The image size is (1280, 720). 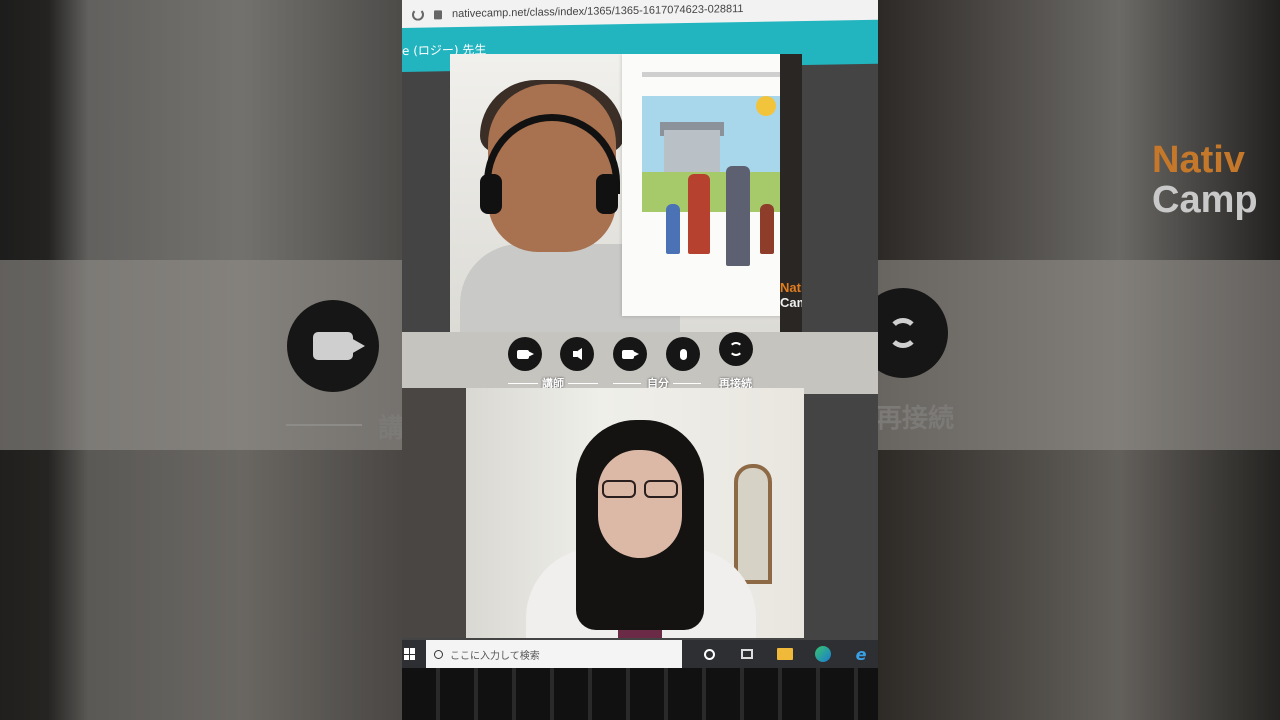 I want to click on keyboard, so click(x=640, y=694).